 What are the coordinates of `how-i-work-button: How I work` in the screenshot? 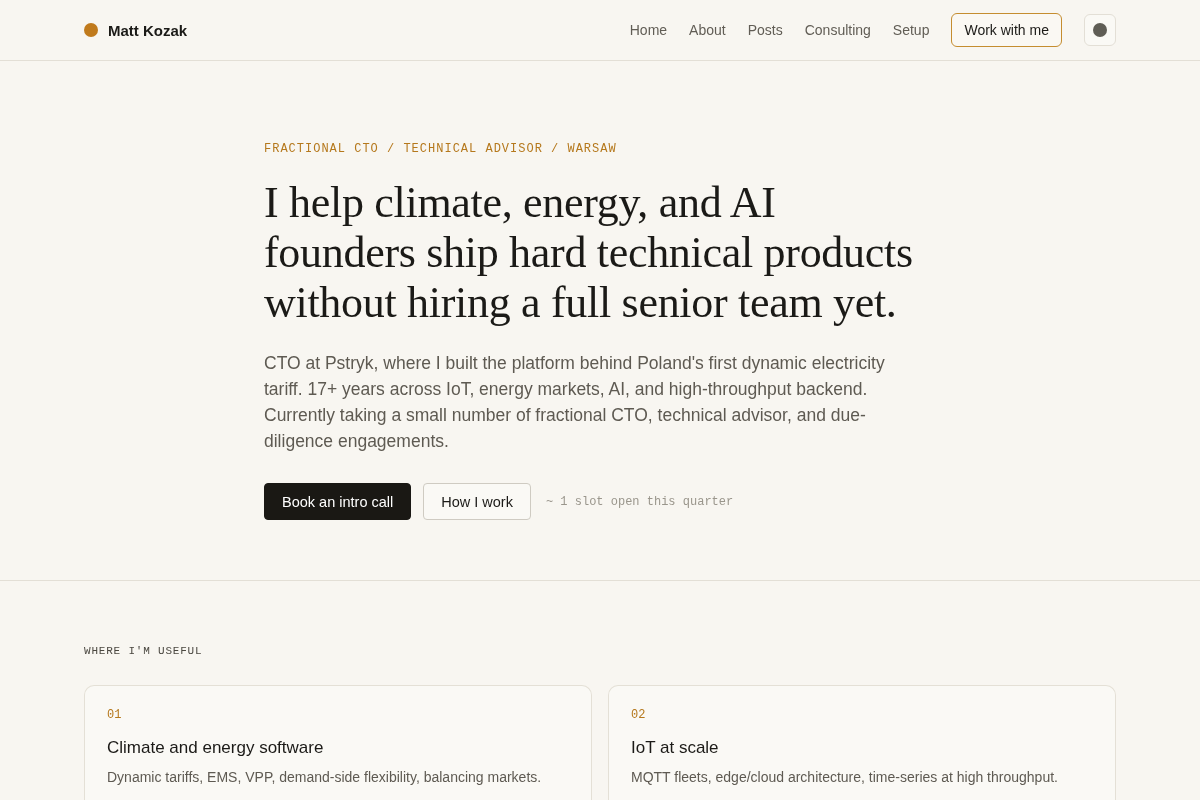 It's located at (477, 501).